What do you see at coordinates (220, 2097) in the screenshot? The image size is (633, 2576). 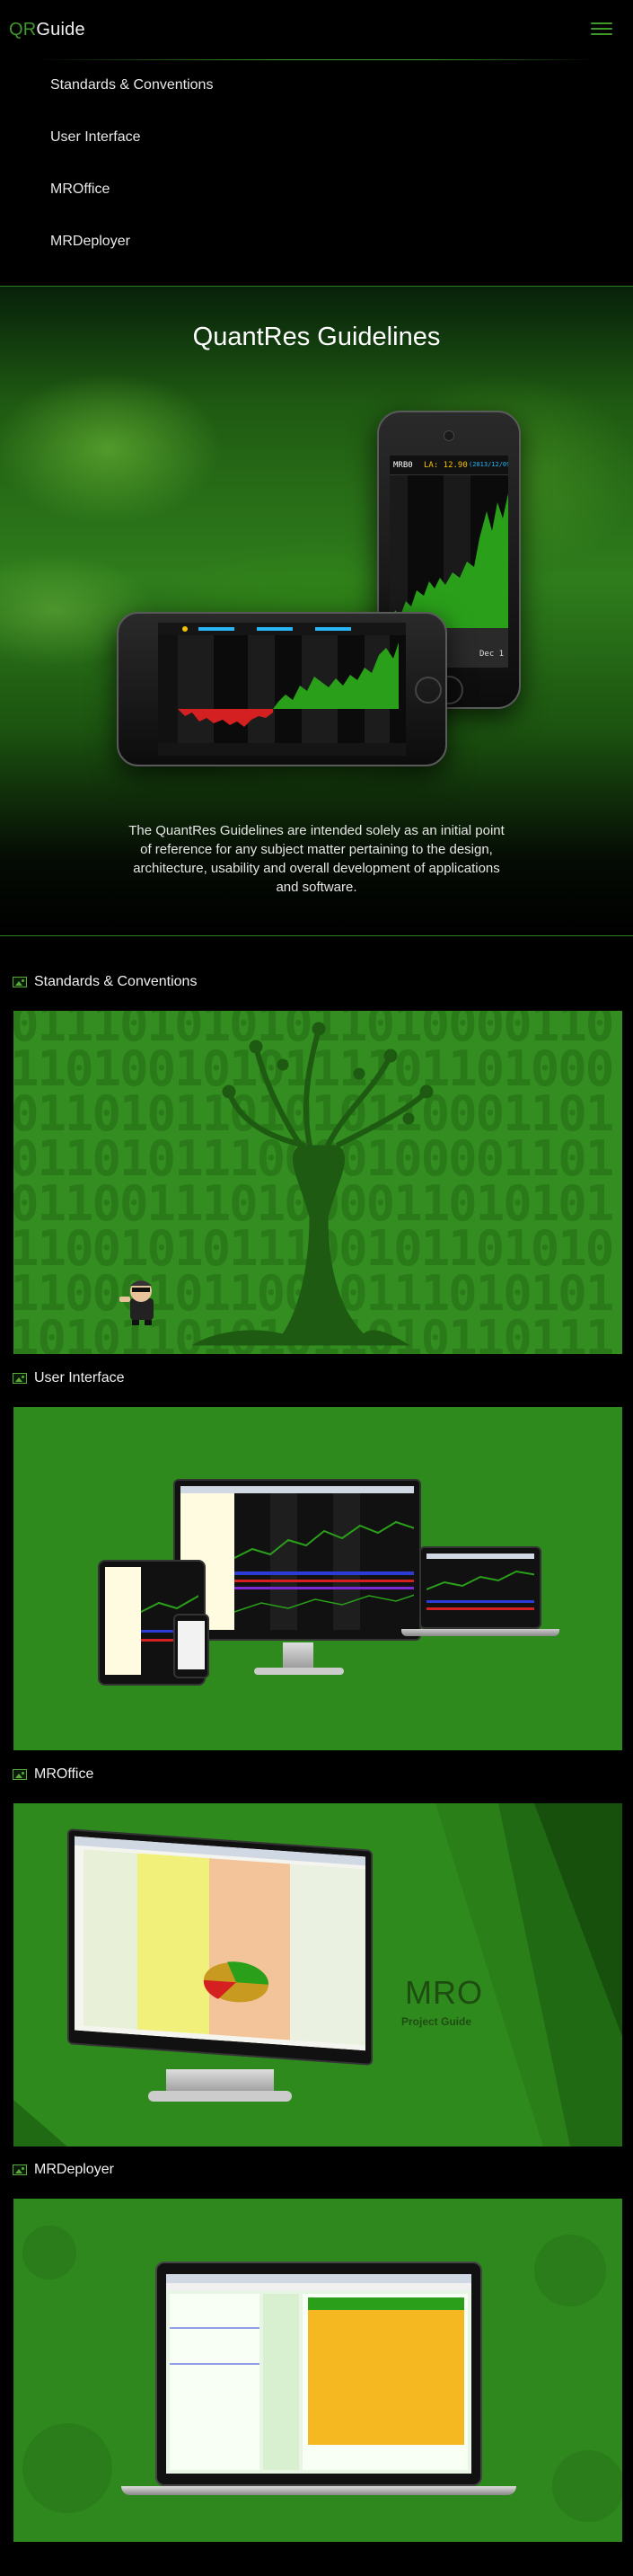 I see `mroffice-monitor-base` at bounding box center [220, 2097].